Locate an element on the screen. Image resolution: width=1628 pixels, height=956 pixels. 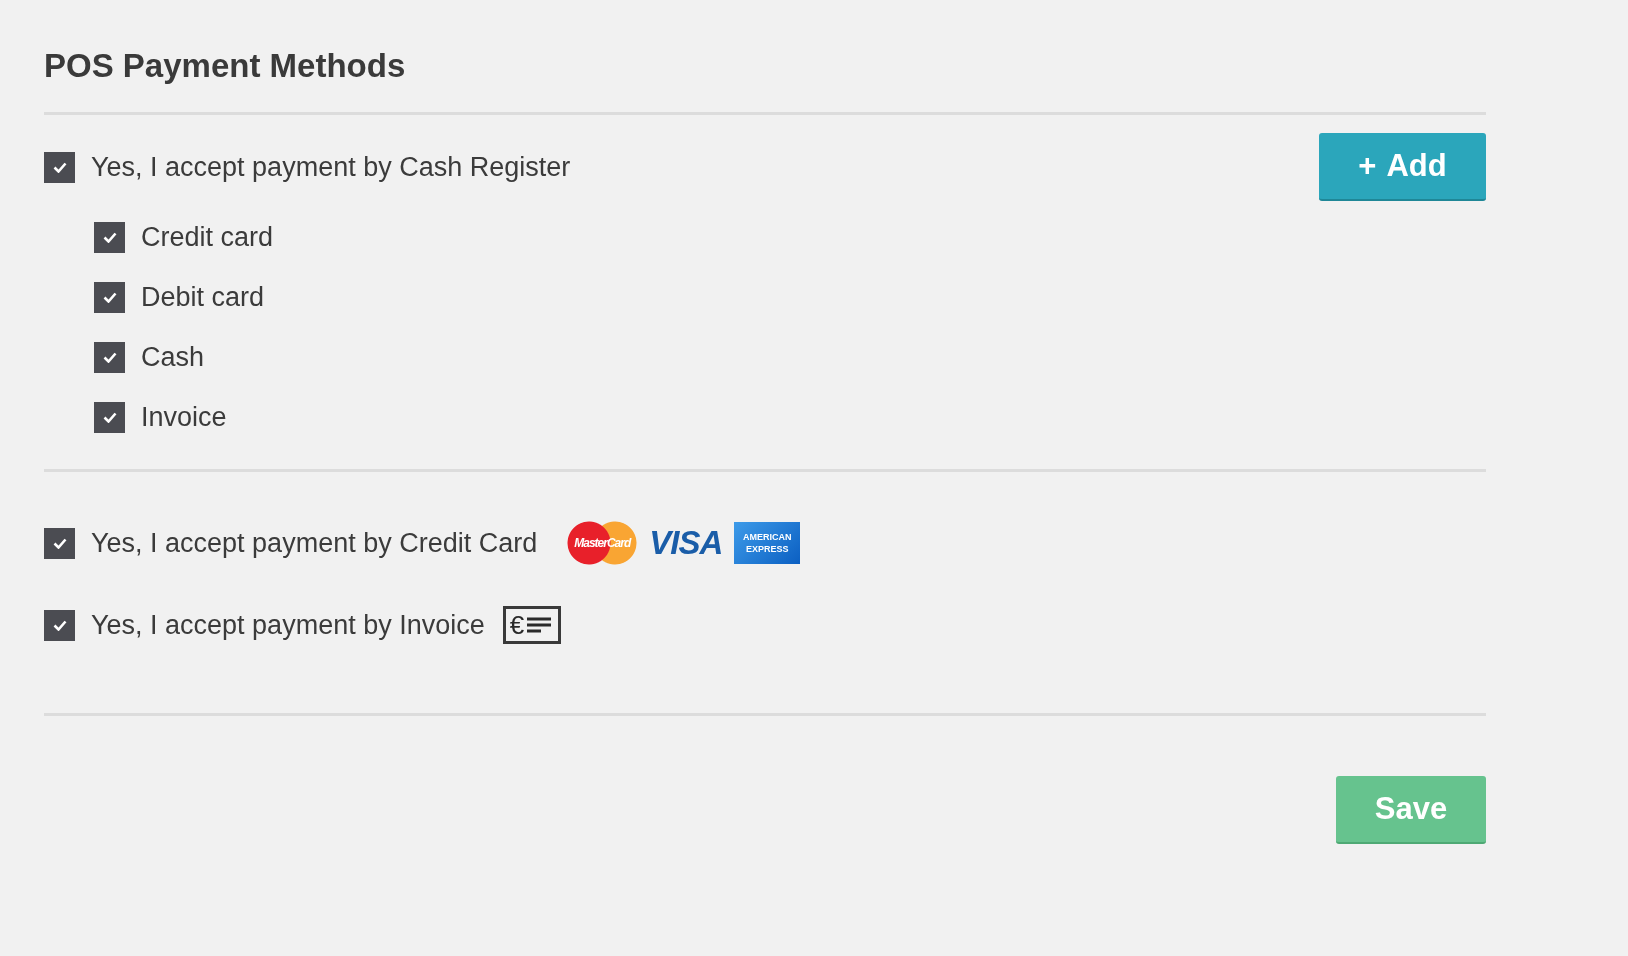
option-label: Yes, I accept payment by Credit Card is located at coordinates (314, 543).